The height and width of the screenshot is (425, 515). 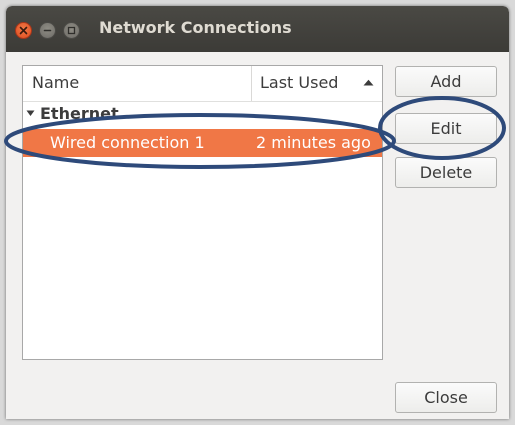 What do you see at coordinates (299, 82) in the screenshot?
I see `column-header-last-used-label: Last Used` at bounding box center [299, 82].